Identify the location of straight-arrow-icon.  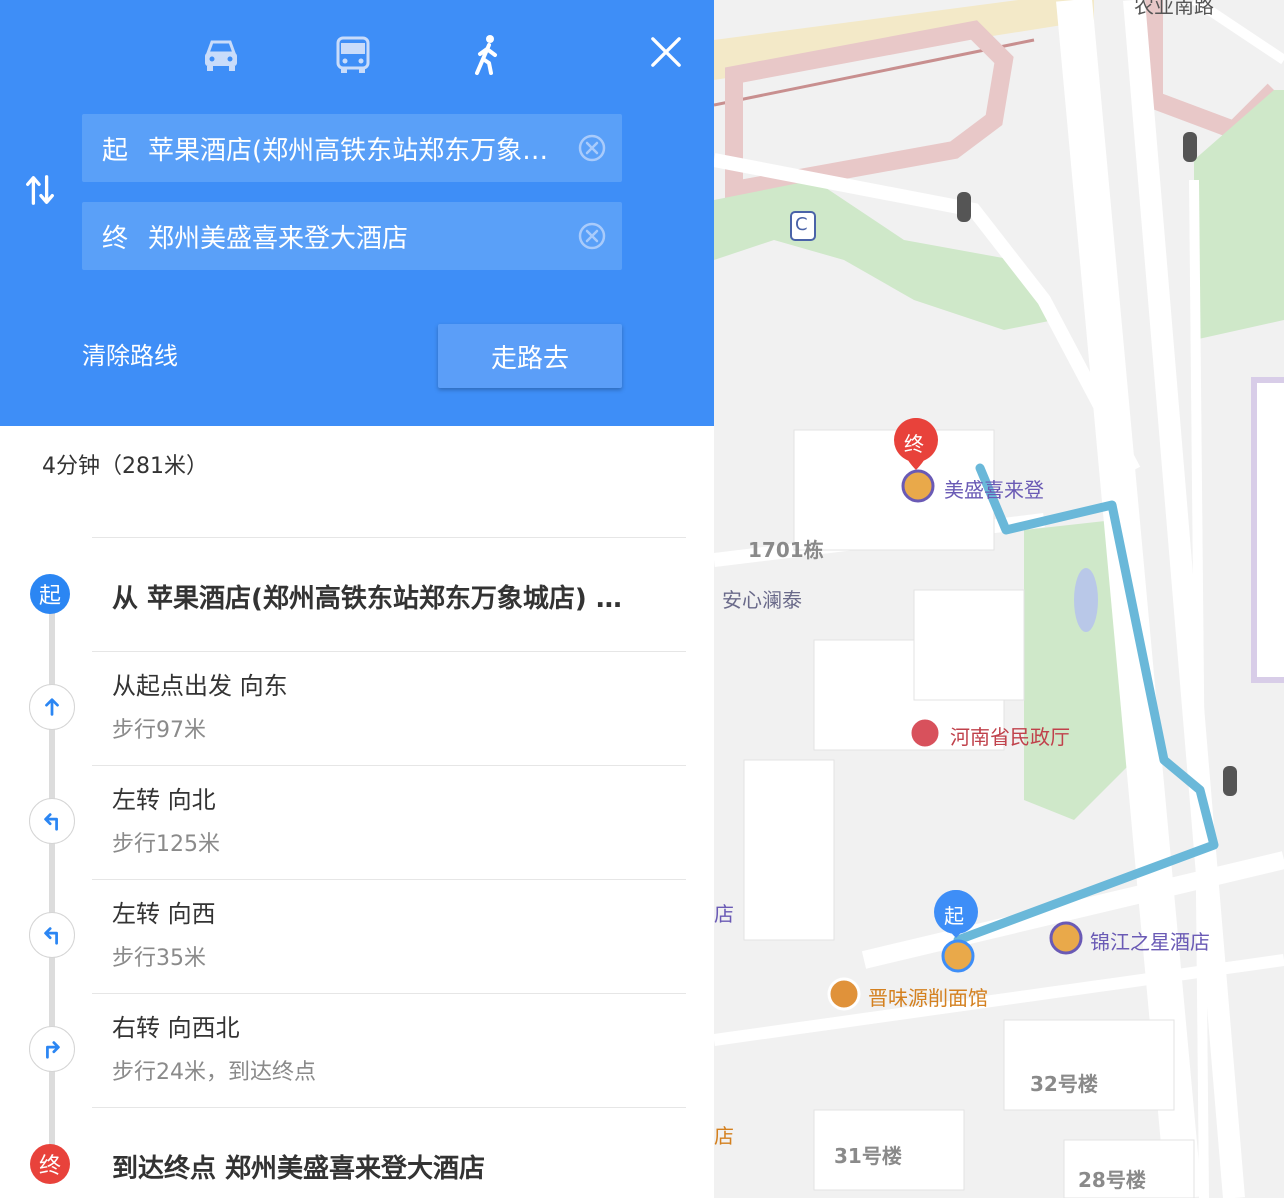
(52, 707).